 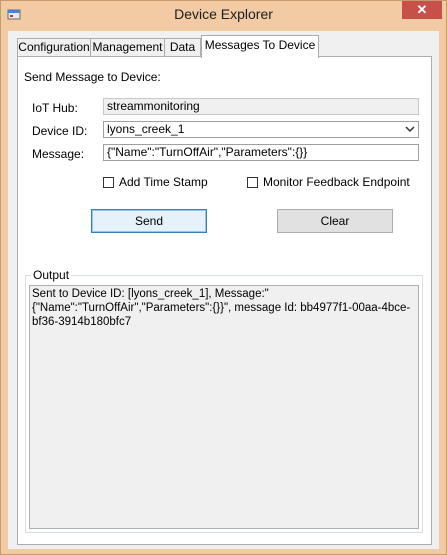 I want to click on chevron-down-icon, so click(x=410, y=129).